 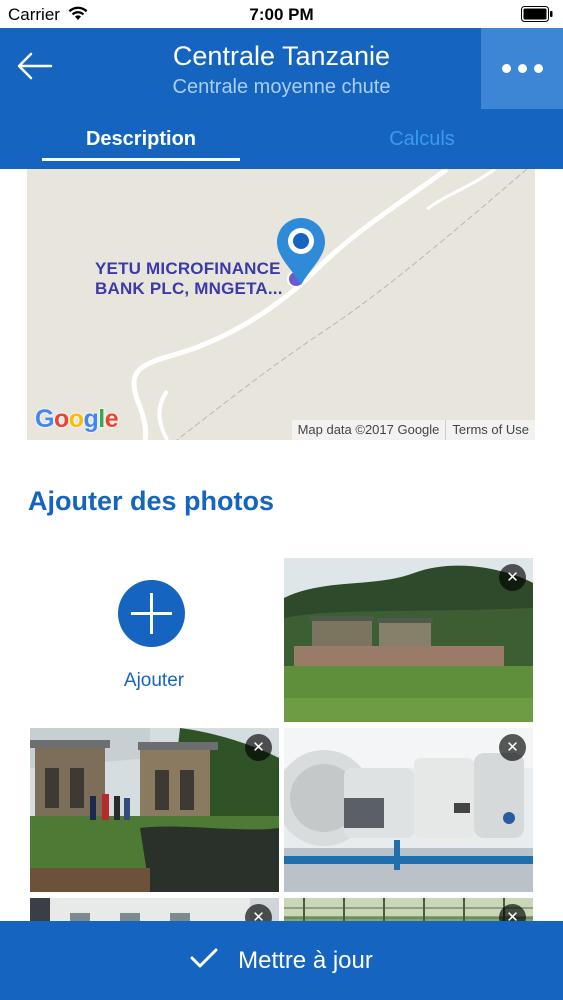 I want to click on map-attribution: Map data ©2017 Google Terms of Use, so click(x=413, y=430).